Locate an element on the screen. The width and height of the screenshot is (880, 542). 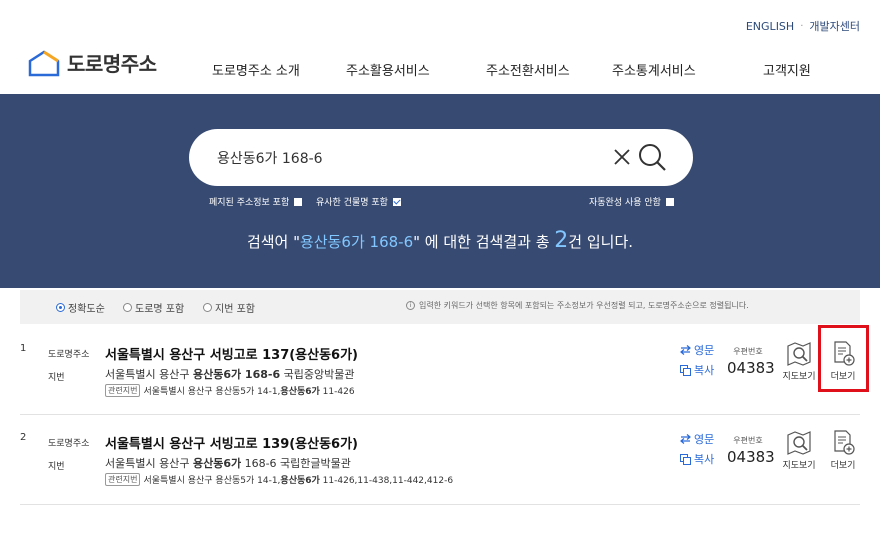
nav-item-conversion: 주소전환서비스 is located at coordinates (528, 69).